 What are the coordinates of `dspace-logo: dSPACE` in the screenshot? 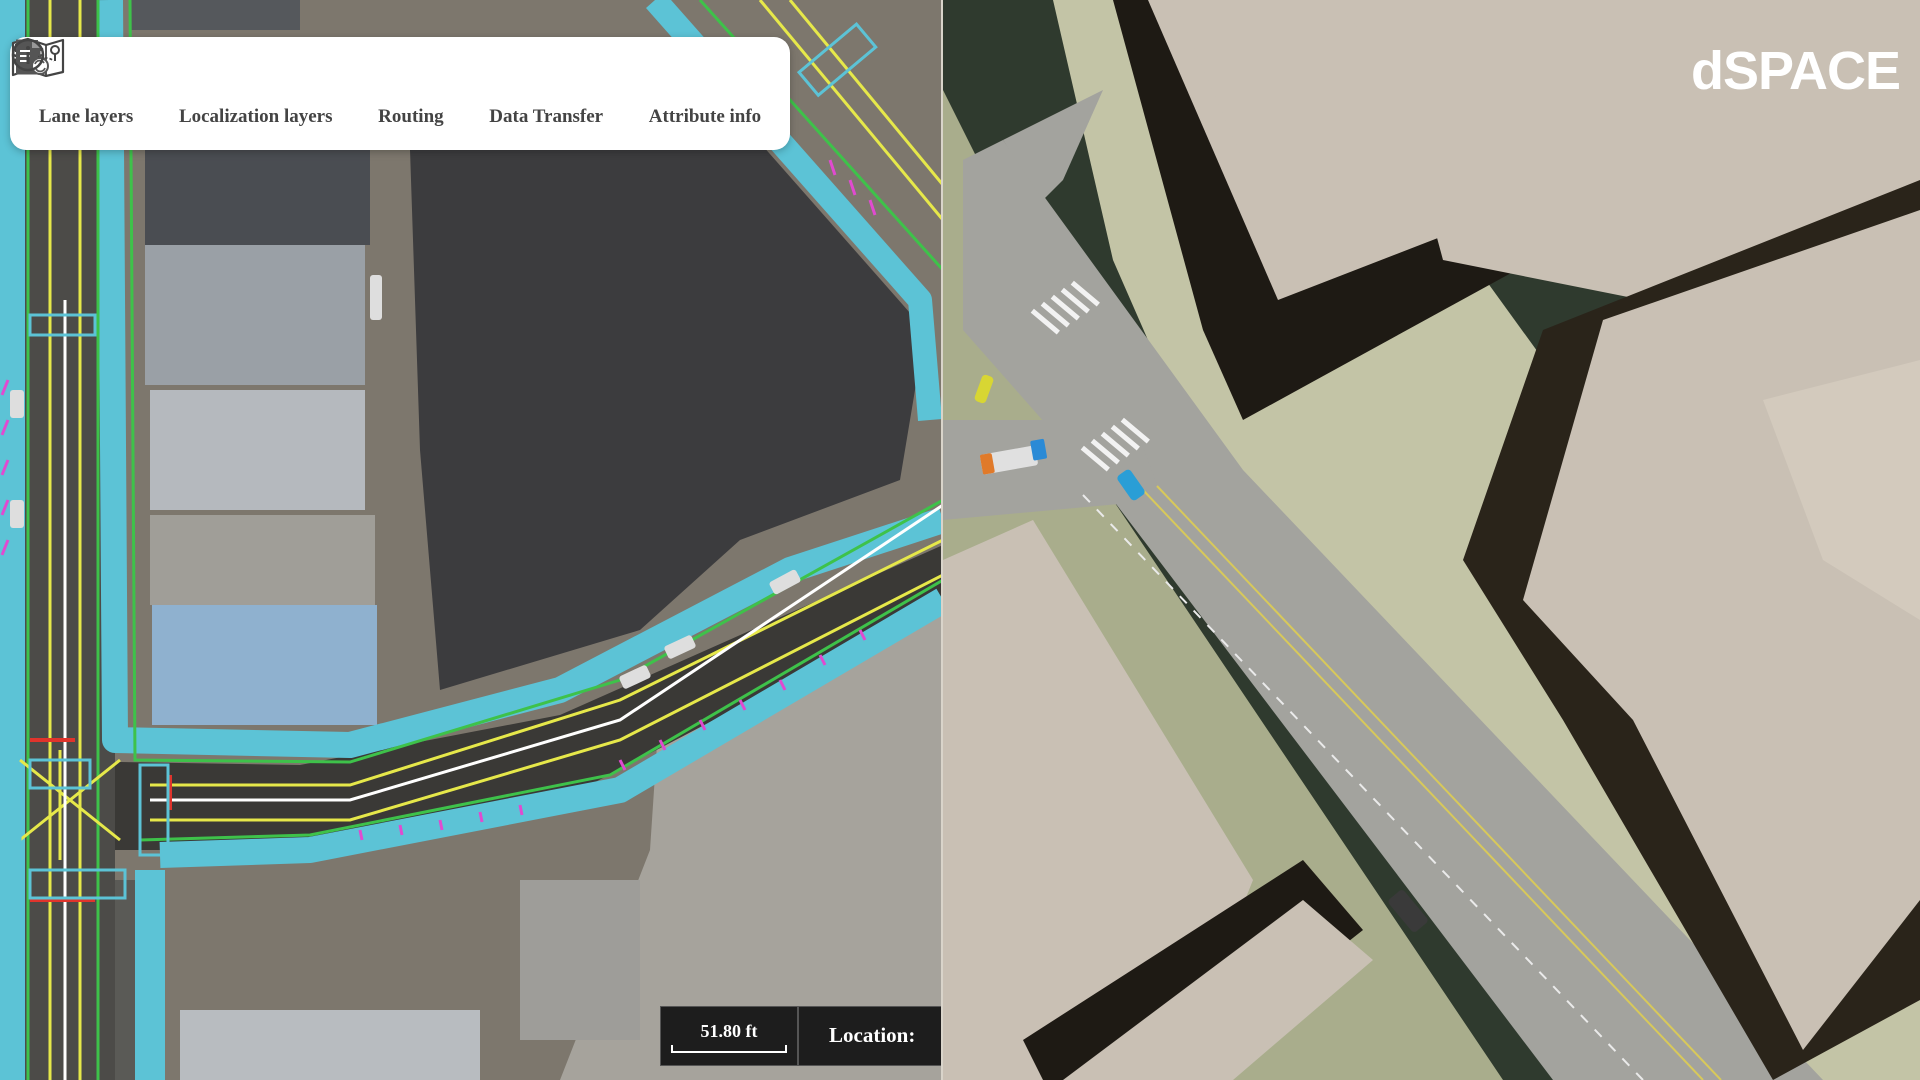 It's located at (1795, 71).